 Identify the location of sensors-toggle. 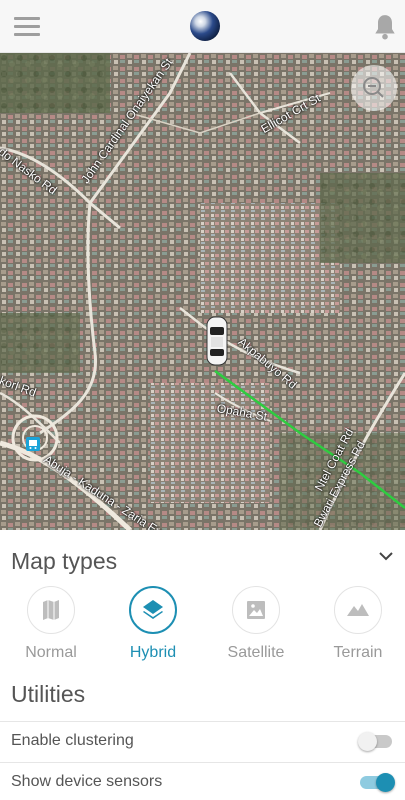
(376, 782).